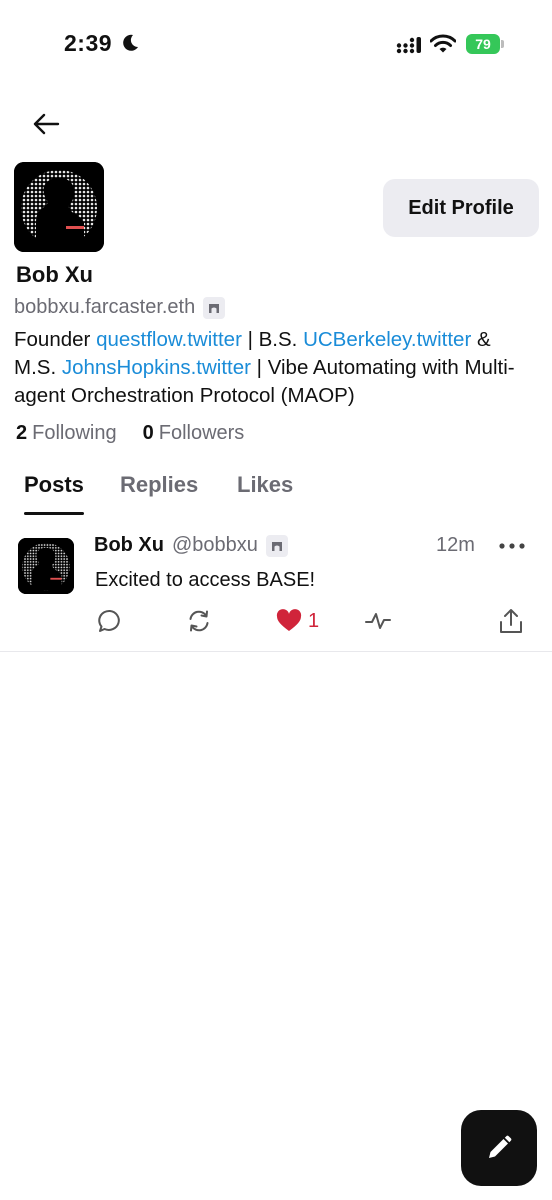 This screenshot has width=552, height=1200. Describe the element at coordinates (88, 43) in the screenshot. I see `status-time: 2:39` at that location.